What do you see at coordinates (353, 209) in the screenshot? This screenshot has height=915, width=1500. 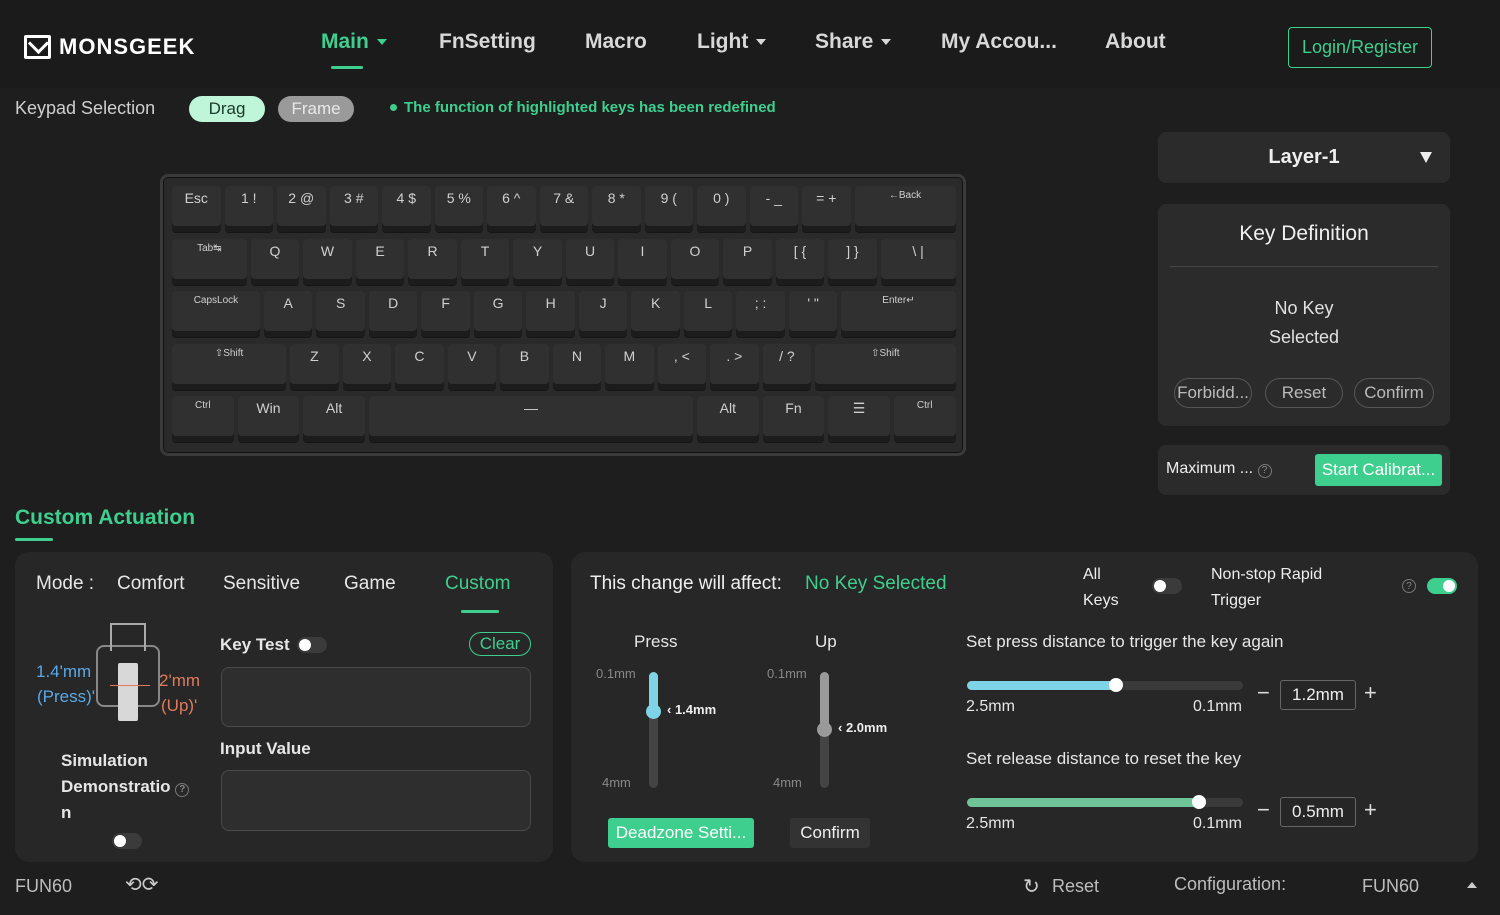 I see `key-0-3: 3 #` at bounding box center [353, 209].